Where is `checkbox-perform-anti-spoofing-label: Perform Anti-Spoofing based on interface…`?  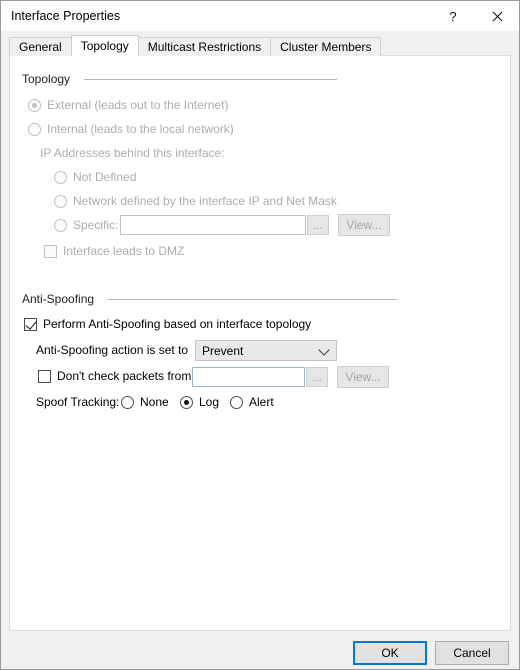
checkbox-perform-anti-spoofing-label: Perform Anti-Spoofing based on interface… is located at coordinates (177, 324).